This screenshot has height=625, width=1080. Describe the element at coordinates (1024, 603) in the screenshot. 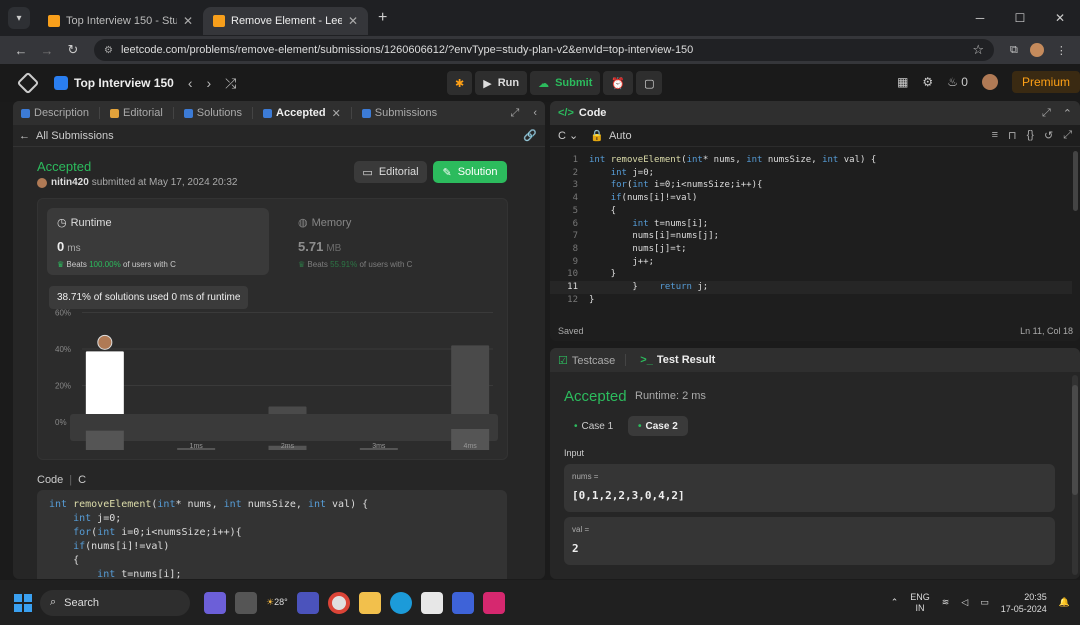

I see `clock: 20:35 17-05-2024` at that location.